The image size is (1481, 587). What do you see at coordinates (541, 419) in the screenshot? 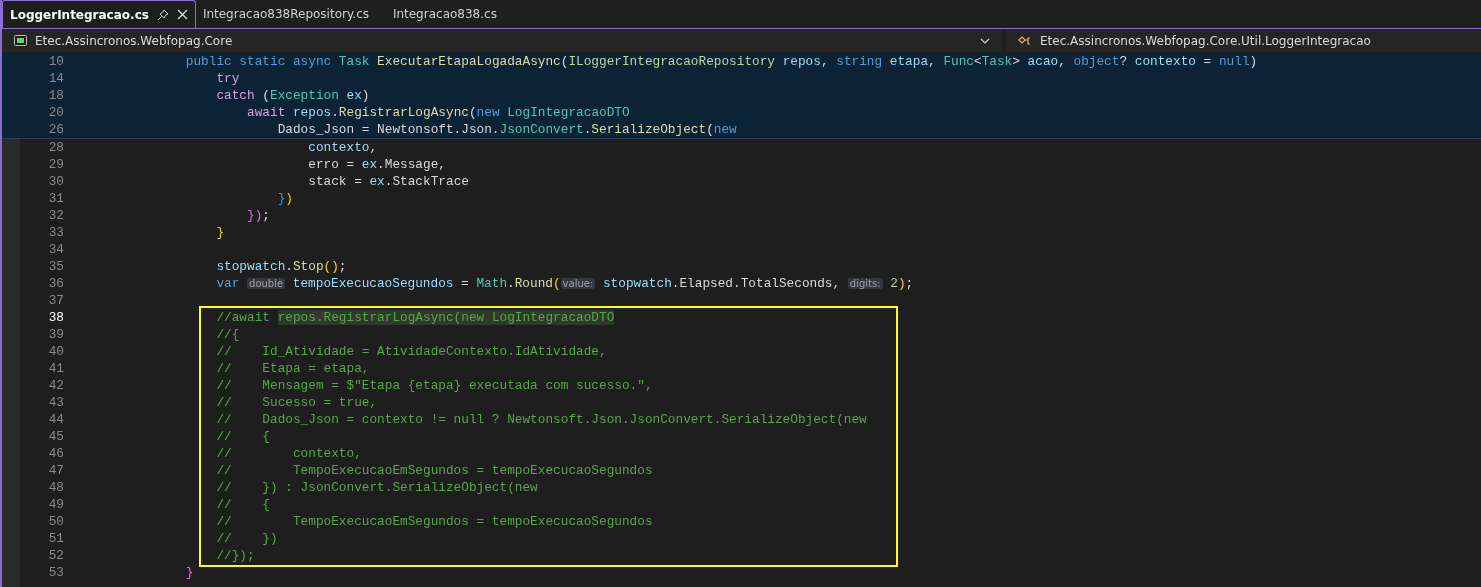
I see `code-line: // Dados_Json = contexto != null ? Newtonsoft.Json.JsonConvert.SerializeObject(new` at bounding box center [541, 419].